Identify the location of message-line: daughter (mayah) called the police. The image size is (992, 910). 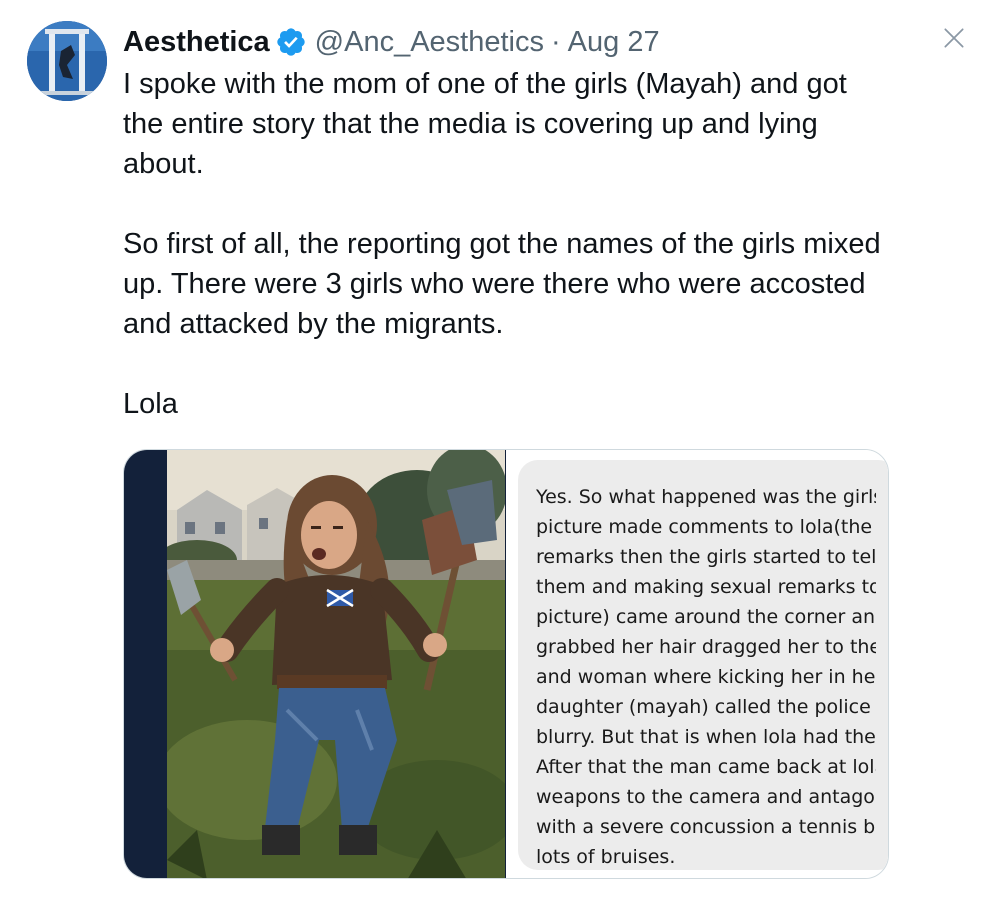
(703, 707).